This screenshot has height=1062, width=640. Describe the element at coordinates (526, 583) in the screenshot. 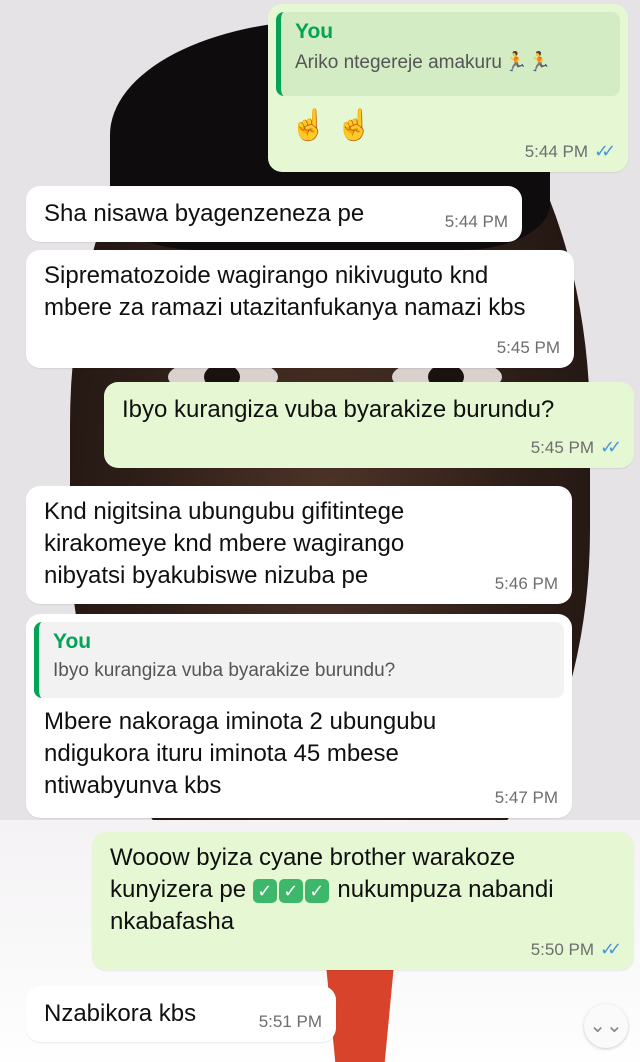

I see `message-time: 5:46 PM` at that location.